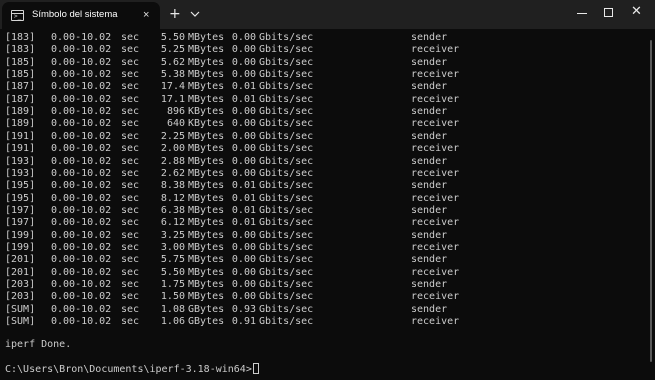 Image resolution: width=655 pixels, height=380 pixels. What do you see at coordinates (582, 13) in the screenshot?
I see `minimize-icon` at bounding box center [582, 13].